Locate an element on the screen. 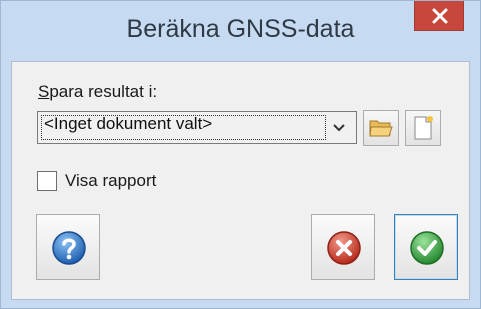 Image resolution: width=481 pixels, height=309 pixels. window-title: Beräkna GNSS-data is located at coordinates (240, 29).